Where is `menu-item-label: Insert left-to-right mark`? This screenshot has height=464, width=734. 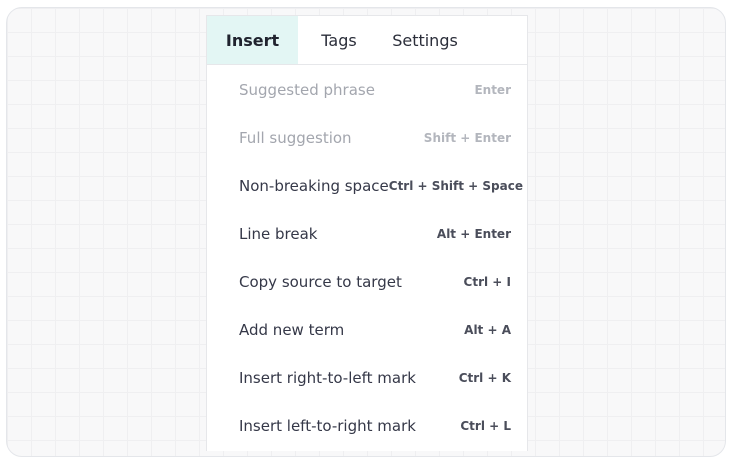
menu-item-label: Insert left-to-right mark is located at coordinates (327, 426).